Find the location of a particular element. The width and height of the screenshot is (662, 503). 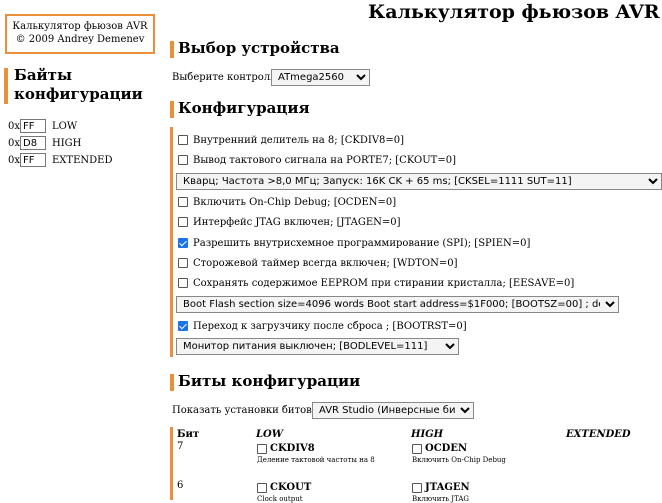

ckout-bit-checkbox is located at coordinates (262, 487).